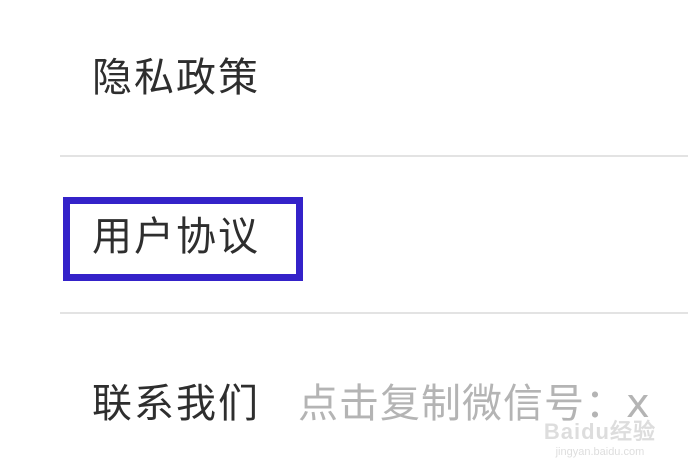 The height and width of the screenshot is (472, 688). Describe the element at coordinates (600, 452) in the screenshot. I see `watermark-url: jingyan.baidu.com` at that location.